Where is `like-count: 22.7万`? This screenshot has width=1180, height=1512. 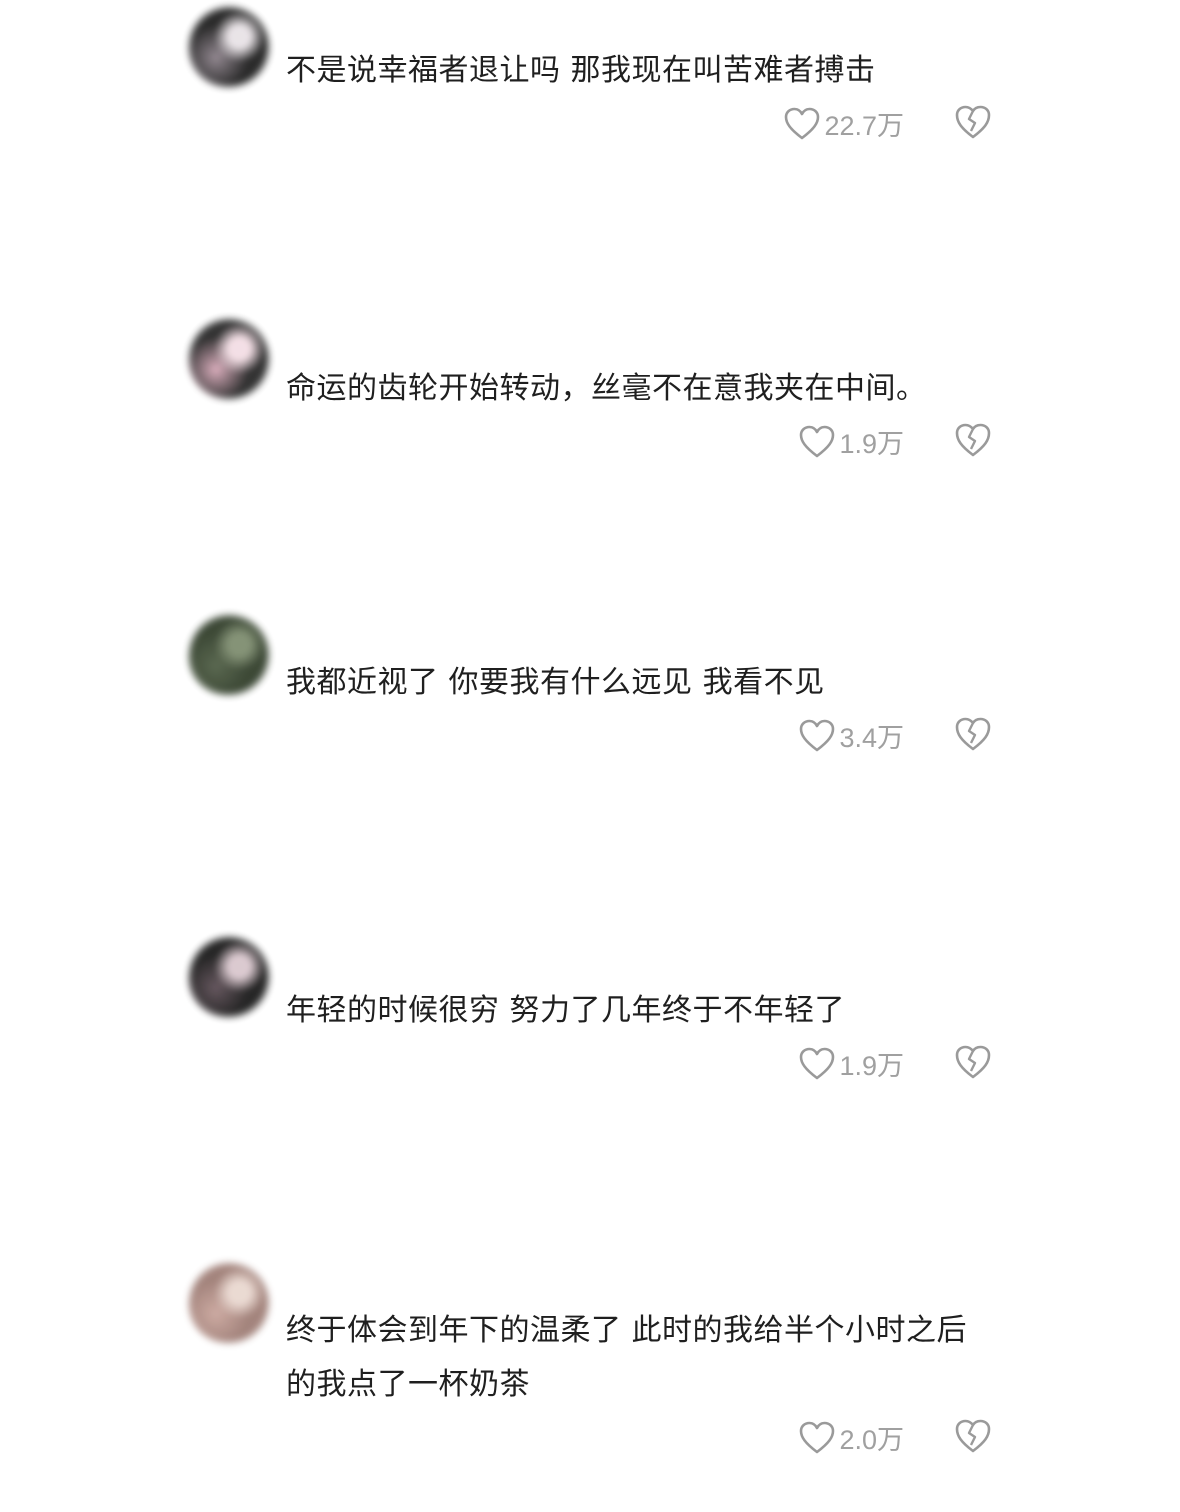 like-count: 22.7万 is located at coordinates (864, 126).